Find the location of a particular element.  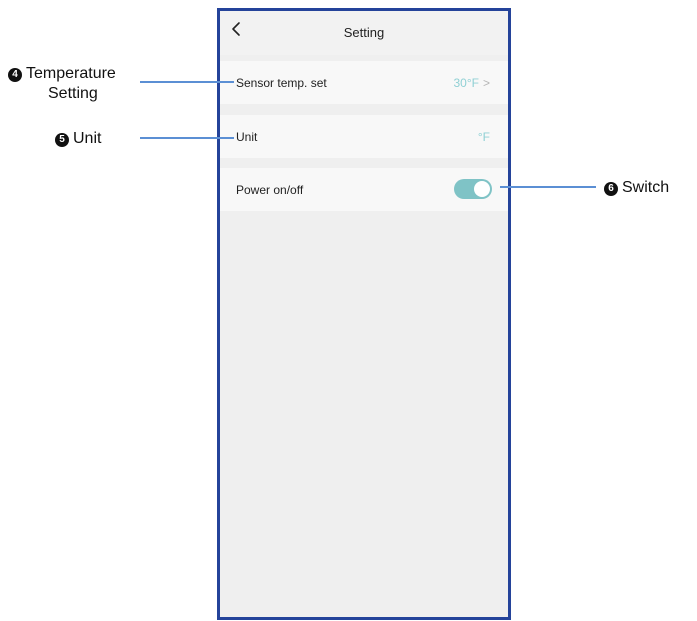

sensor-temp-set-value-wrap: 30°F > is located at coordinates (472, 83).